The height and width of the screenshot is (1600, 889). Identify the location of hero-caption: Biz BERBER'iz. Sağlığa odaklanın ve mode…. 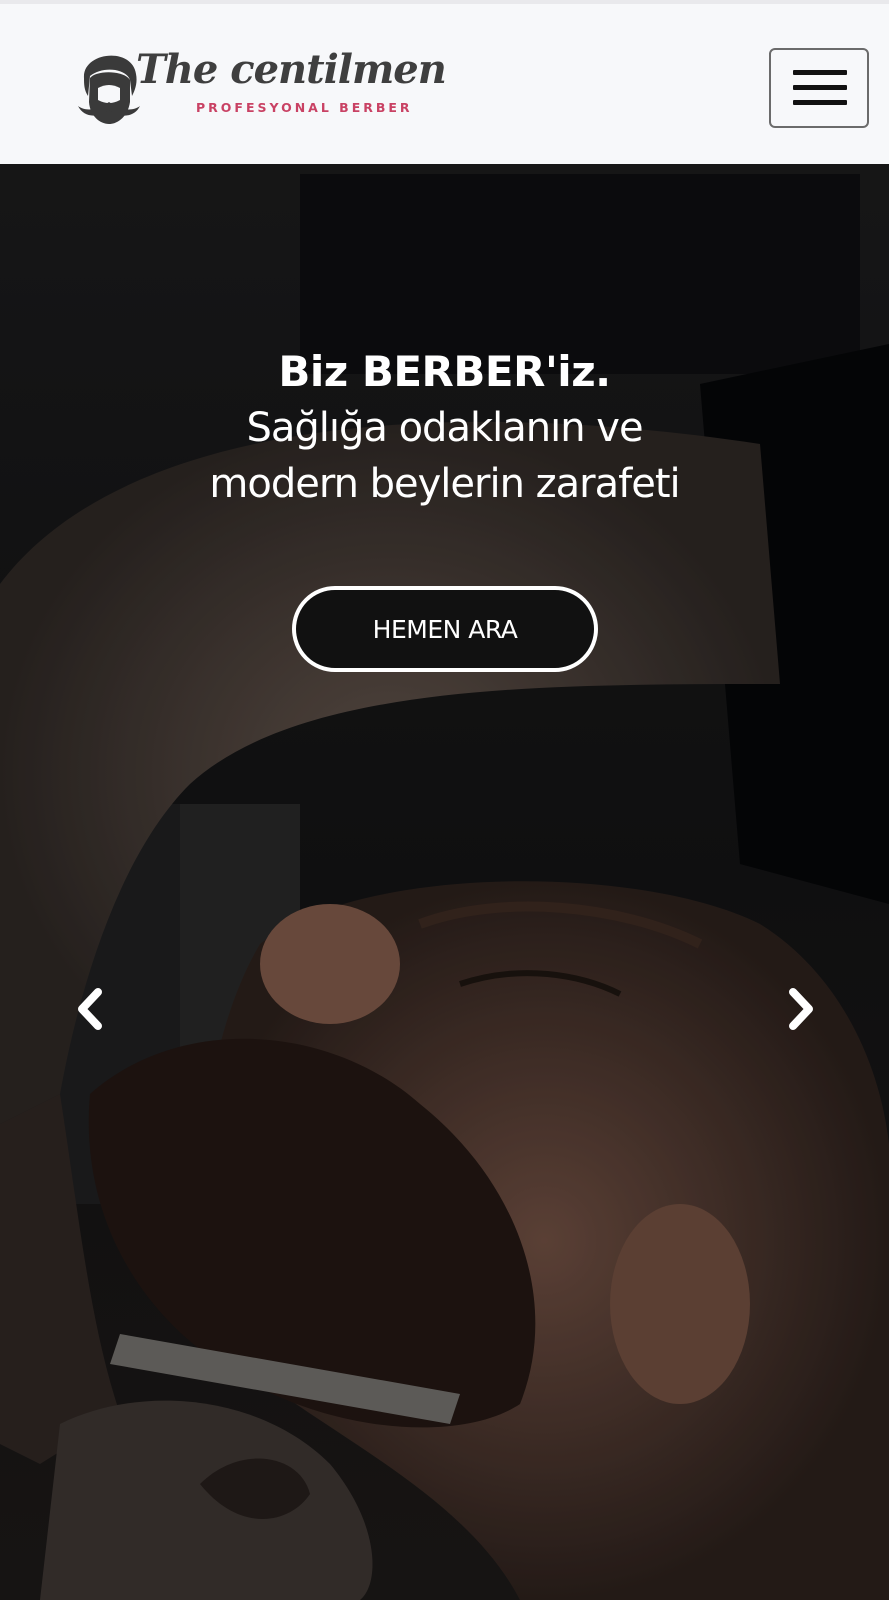
(444, 428).